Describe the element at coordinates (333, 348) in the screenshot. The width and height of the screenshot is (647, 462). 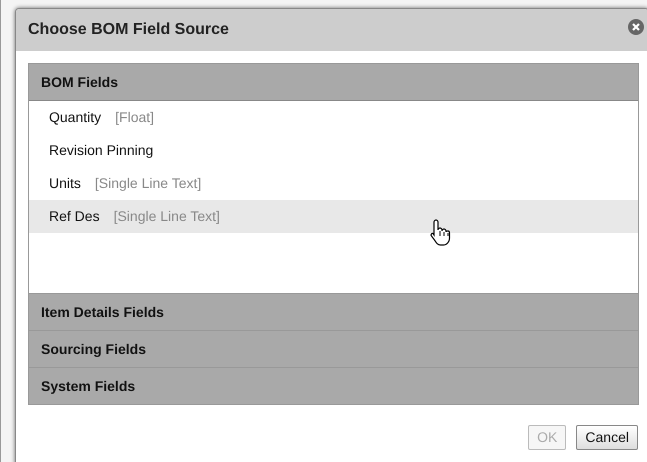
I see `accordion-header: Sourcing Fields` at that location.